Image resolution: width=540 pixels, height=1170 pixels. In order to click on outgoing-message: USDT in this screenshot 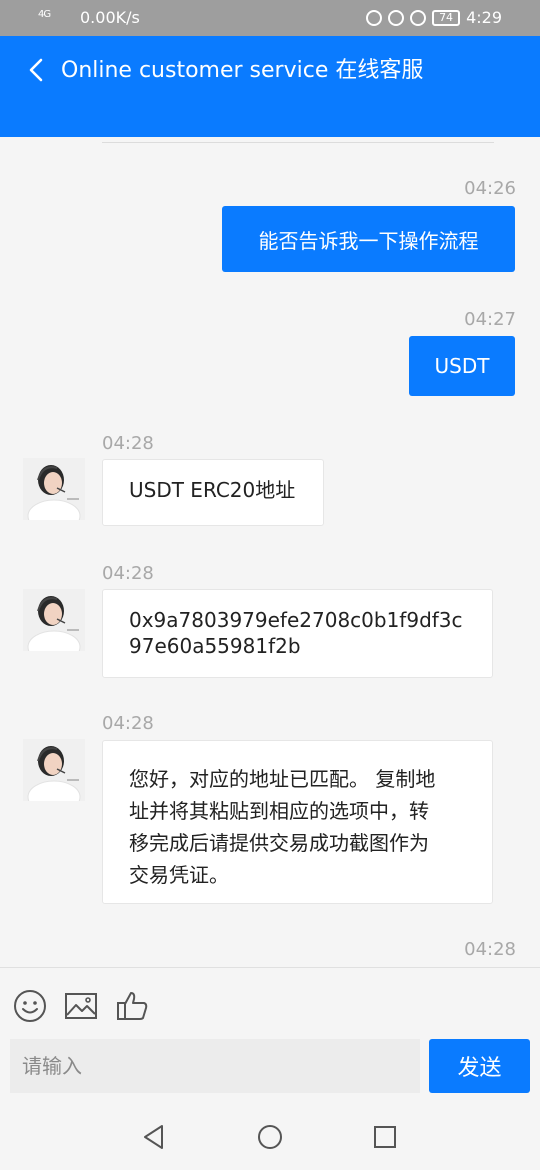, I will do `click(462, 366)`.